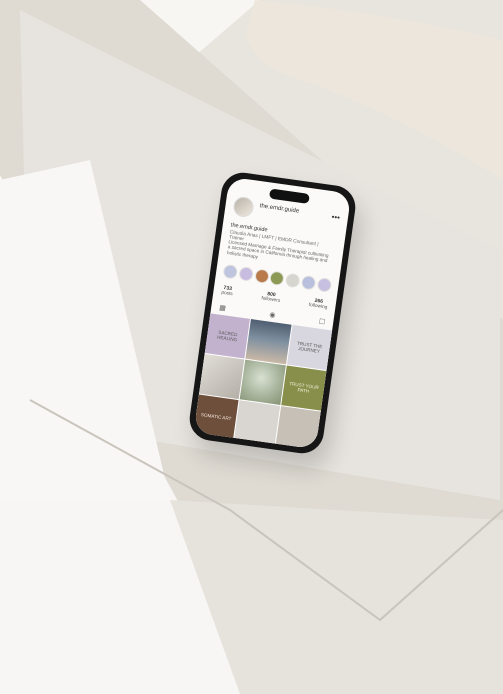  Describe the element at coordinates (243, 207) in the screenshot. I see `avatar` at that location.